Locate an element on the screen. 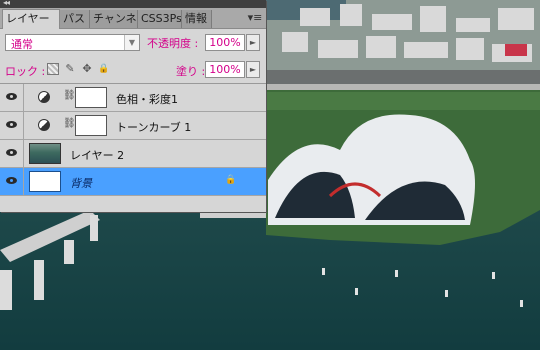 The height and width of the screenshot is (350, 540). layer-row-background: 背景 🔒 is located at coordinates (133, 182).